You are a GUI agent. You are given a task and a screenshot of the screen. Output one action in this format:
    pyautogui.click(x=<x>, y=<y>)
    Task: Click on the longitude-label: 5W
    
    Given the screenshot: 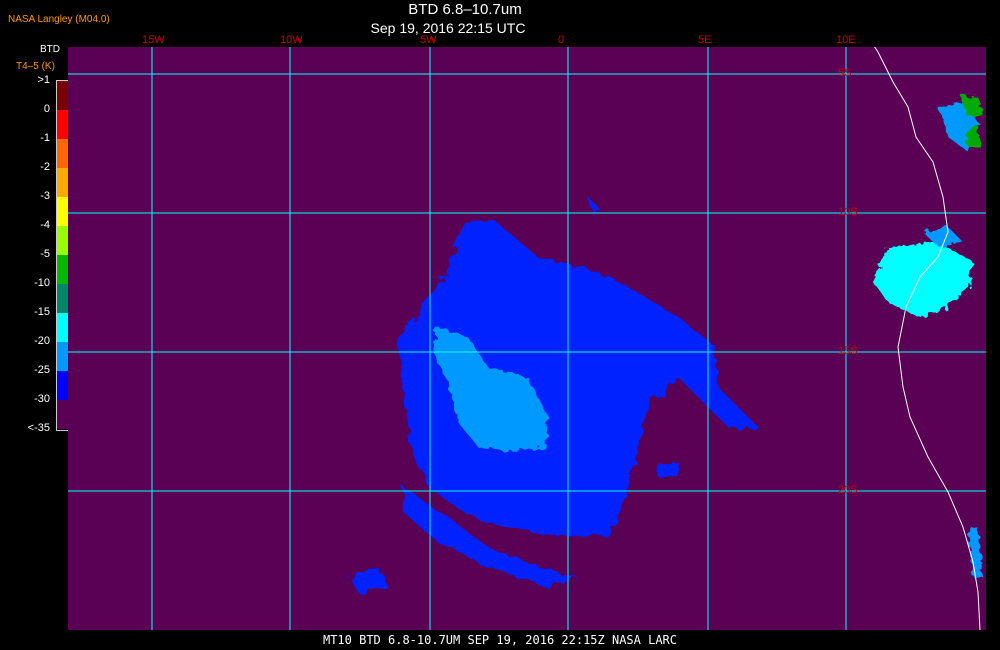 What is the action you would take?
    pyautogui.click(x=428, y=40)
    